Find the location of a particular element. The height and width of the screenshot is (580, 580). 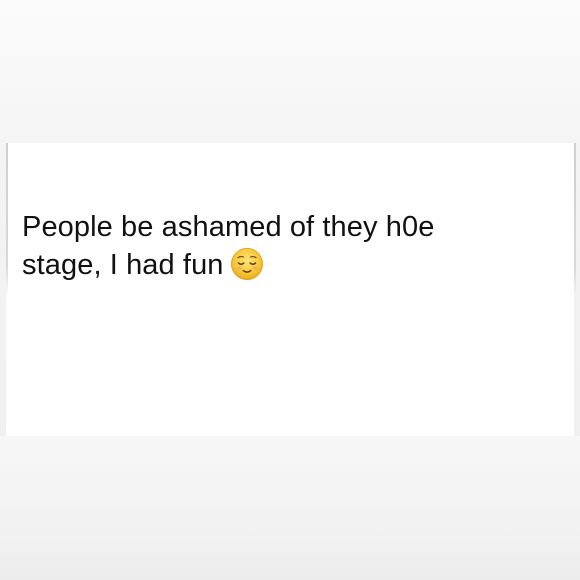

tweet-line-2: stage, I had fun is located at coordinates (292, 265).